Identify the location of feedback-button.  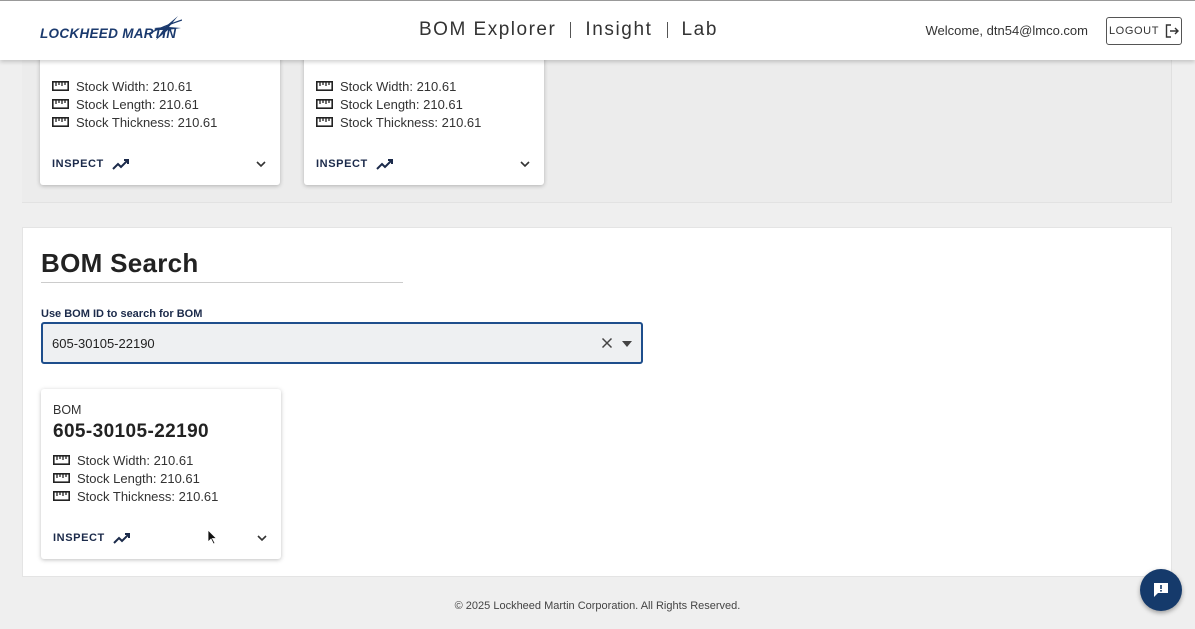
(1161, 590).